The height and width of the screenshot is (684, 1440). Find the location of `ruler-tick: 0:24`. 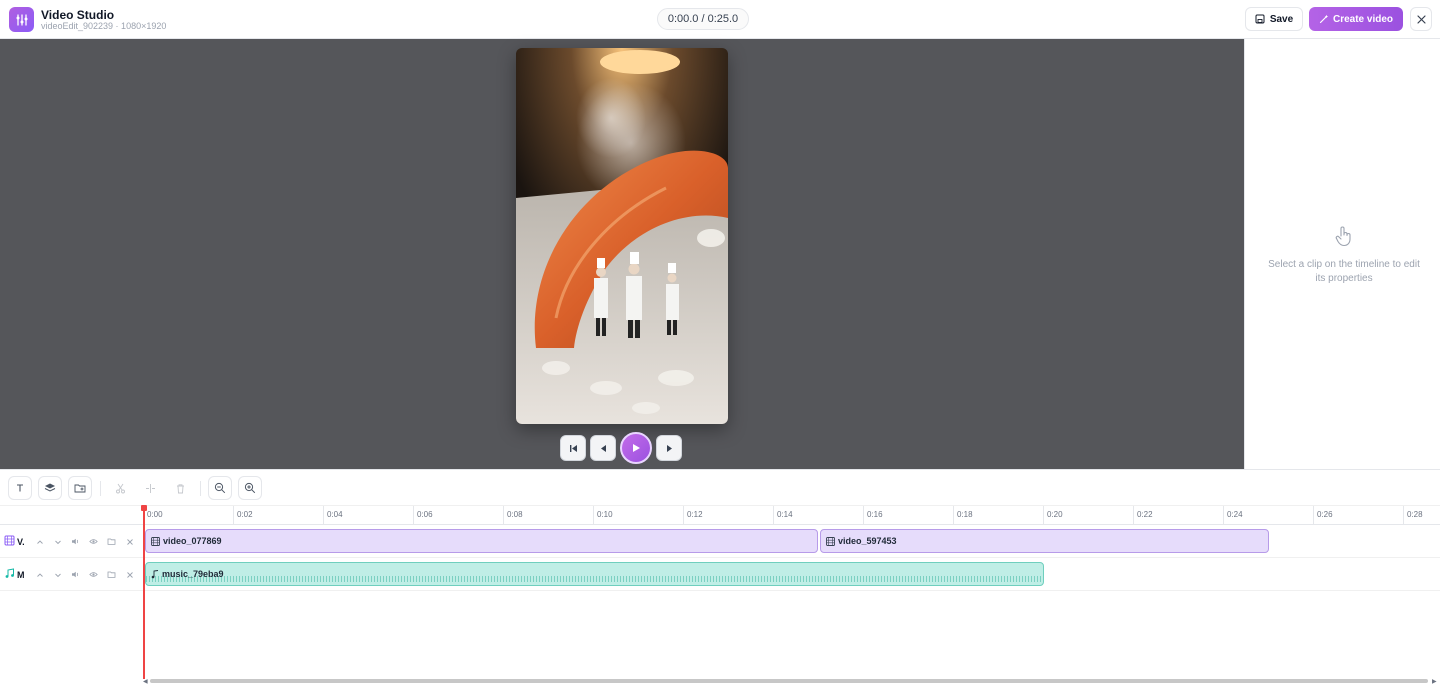

ruler-tick: 0:24 is located at coordinates (1233, 515).